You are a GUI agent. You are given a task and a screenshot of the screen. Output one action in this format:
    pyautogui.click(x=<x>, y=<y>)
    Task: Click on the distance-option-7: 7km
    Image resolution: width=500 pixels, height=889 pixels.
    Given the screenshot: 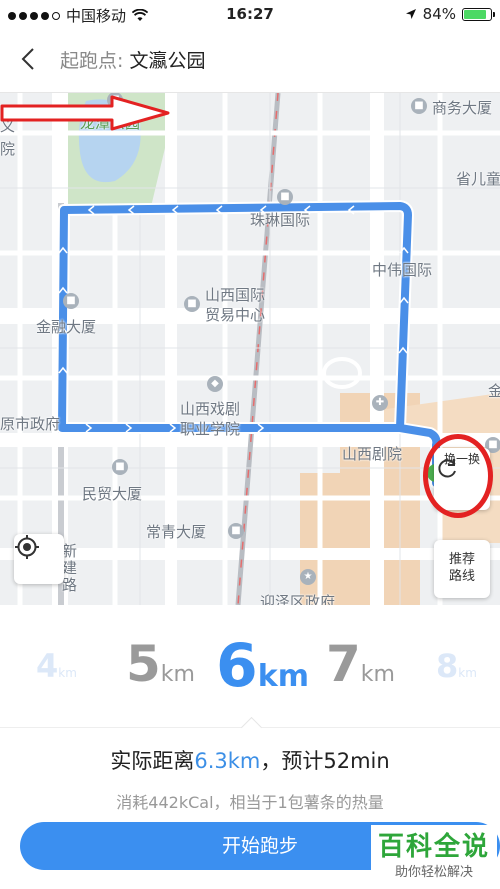 What is the action you would take?
    pyautogui.click(x=360, y=664)
    